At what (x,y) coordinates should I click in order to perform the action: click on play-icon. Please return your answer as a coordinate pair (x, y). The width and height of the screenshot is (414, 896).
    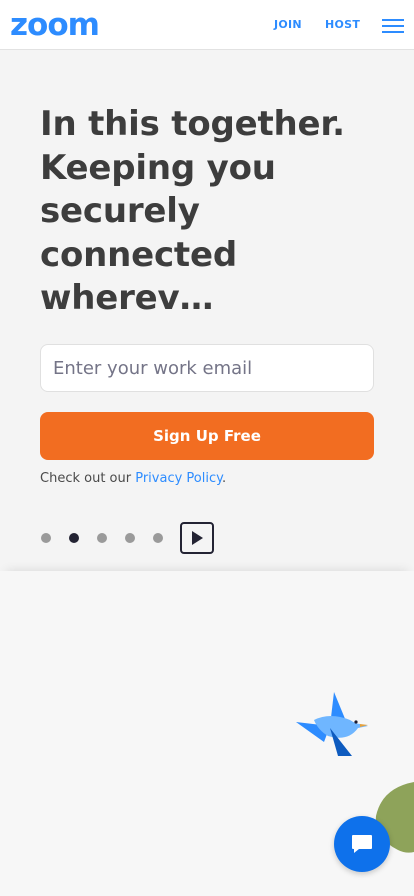
    Looking at the image, I should click on (197, 538).